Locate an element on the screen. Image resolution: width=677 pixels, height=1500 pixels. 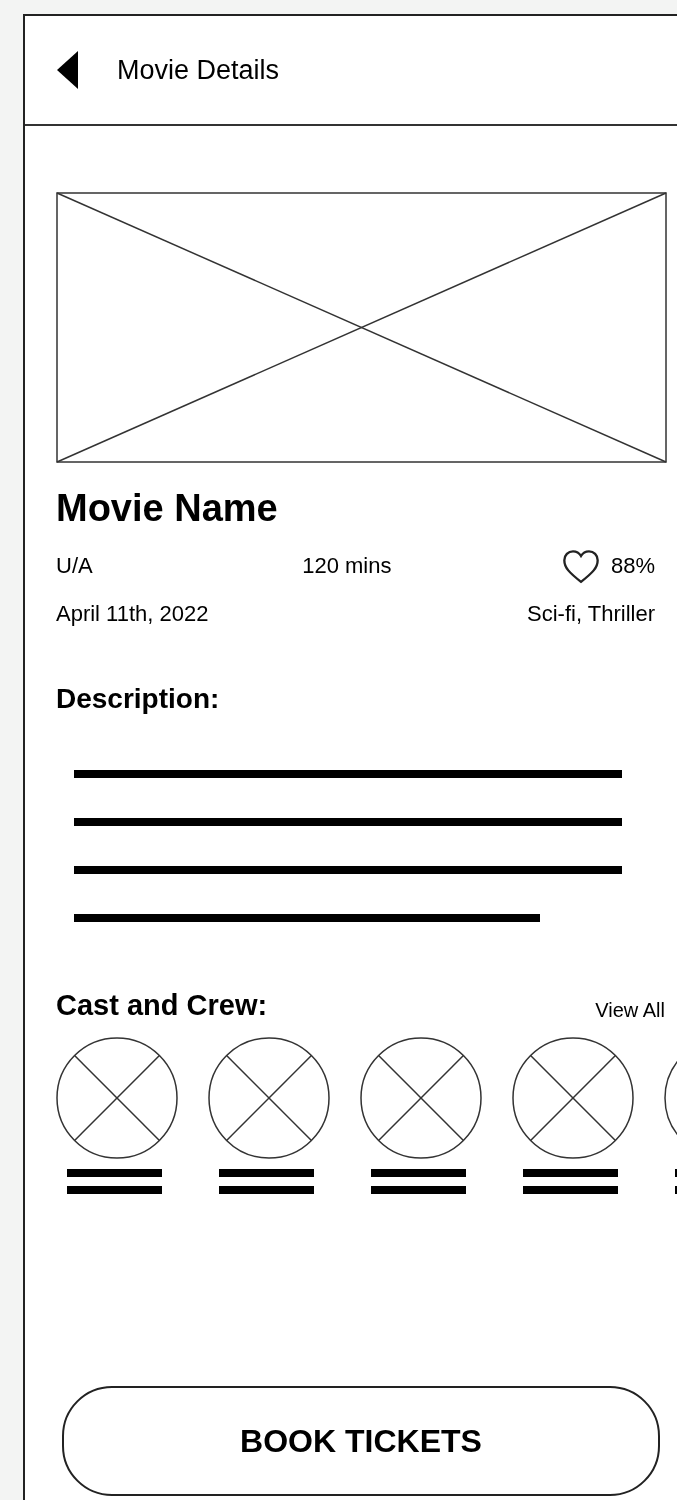
audience-score: 88% is located at coordinates (632, 566).